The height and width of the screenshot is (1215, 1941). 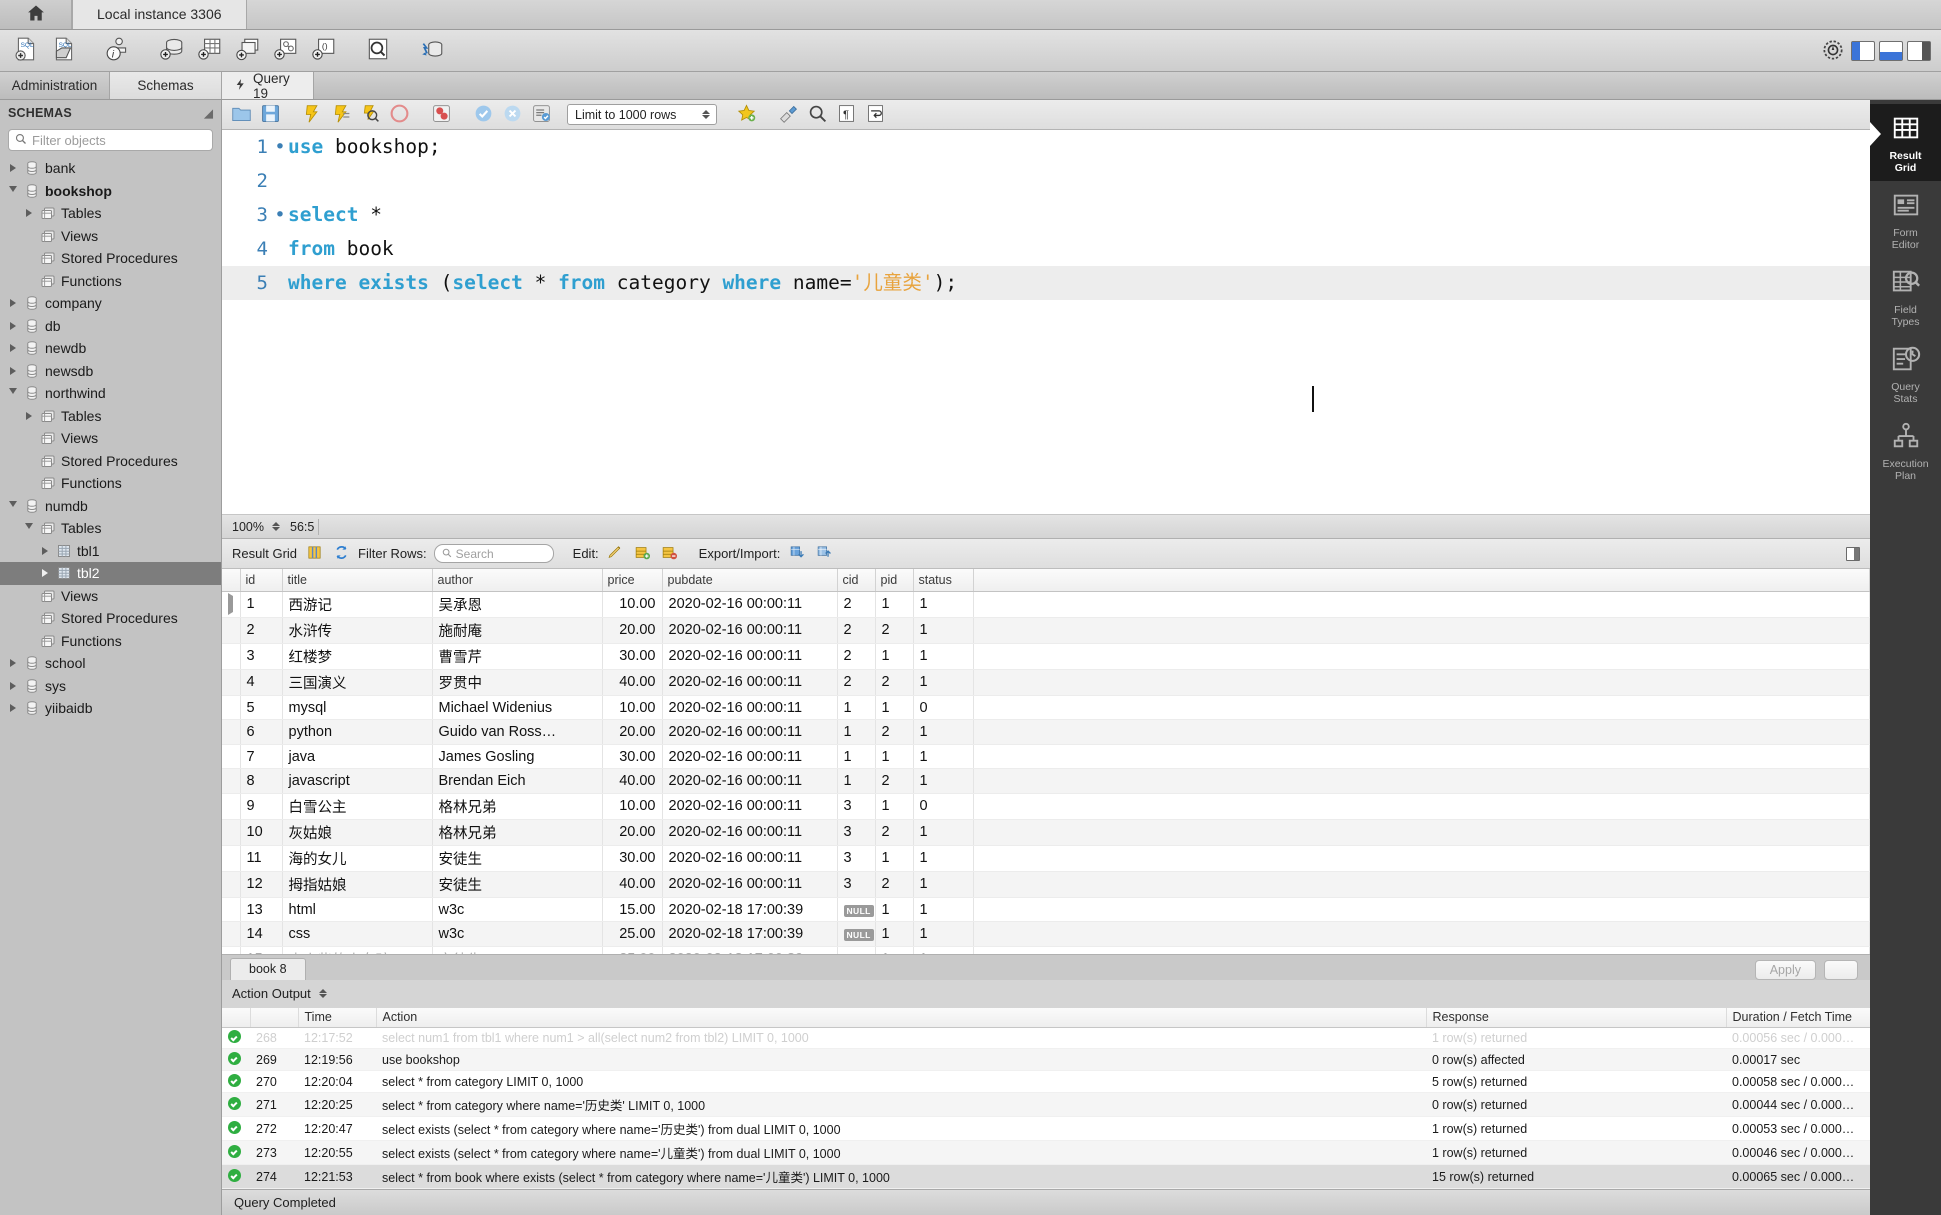 I want to click on edit-row-button, so click(x=616, y=554).